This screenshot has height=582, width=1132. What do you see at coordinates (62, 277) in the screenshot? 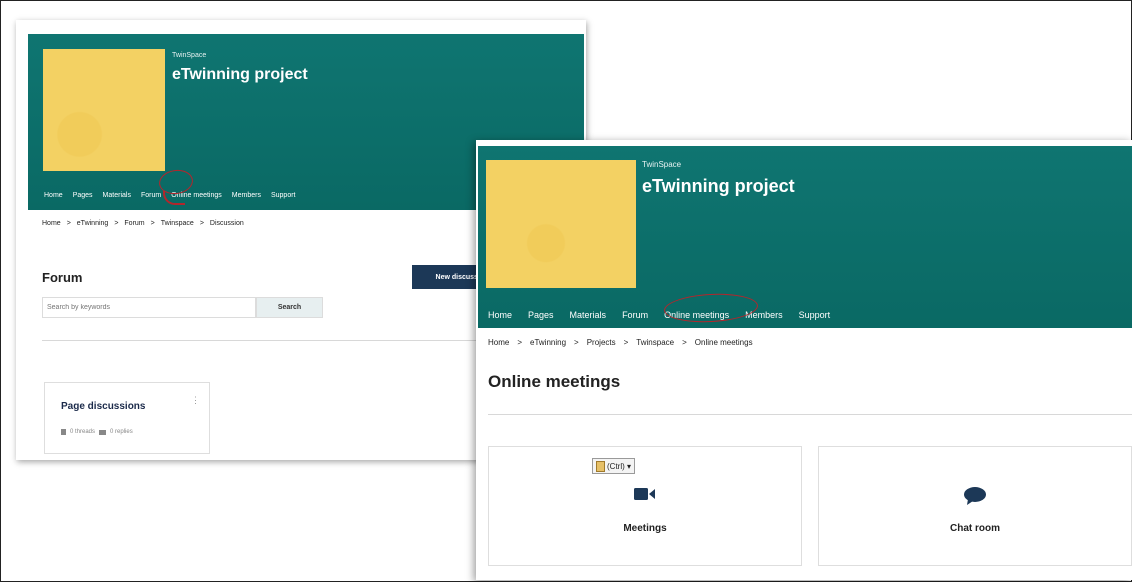
I see `page-title: Forum` at bounding box center [62, 277].